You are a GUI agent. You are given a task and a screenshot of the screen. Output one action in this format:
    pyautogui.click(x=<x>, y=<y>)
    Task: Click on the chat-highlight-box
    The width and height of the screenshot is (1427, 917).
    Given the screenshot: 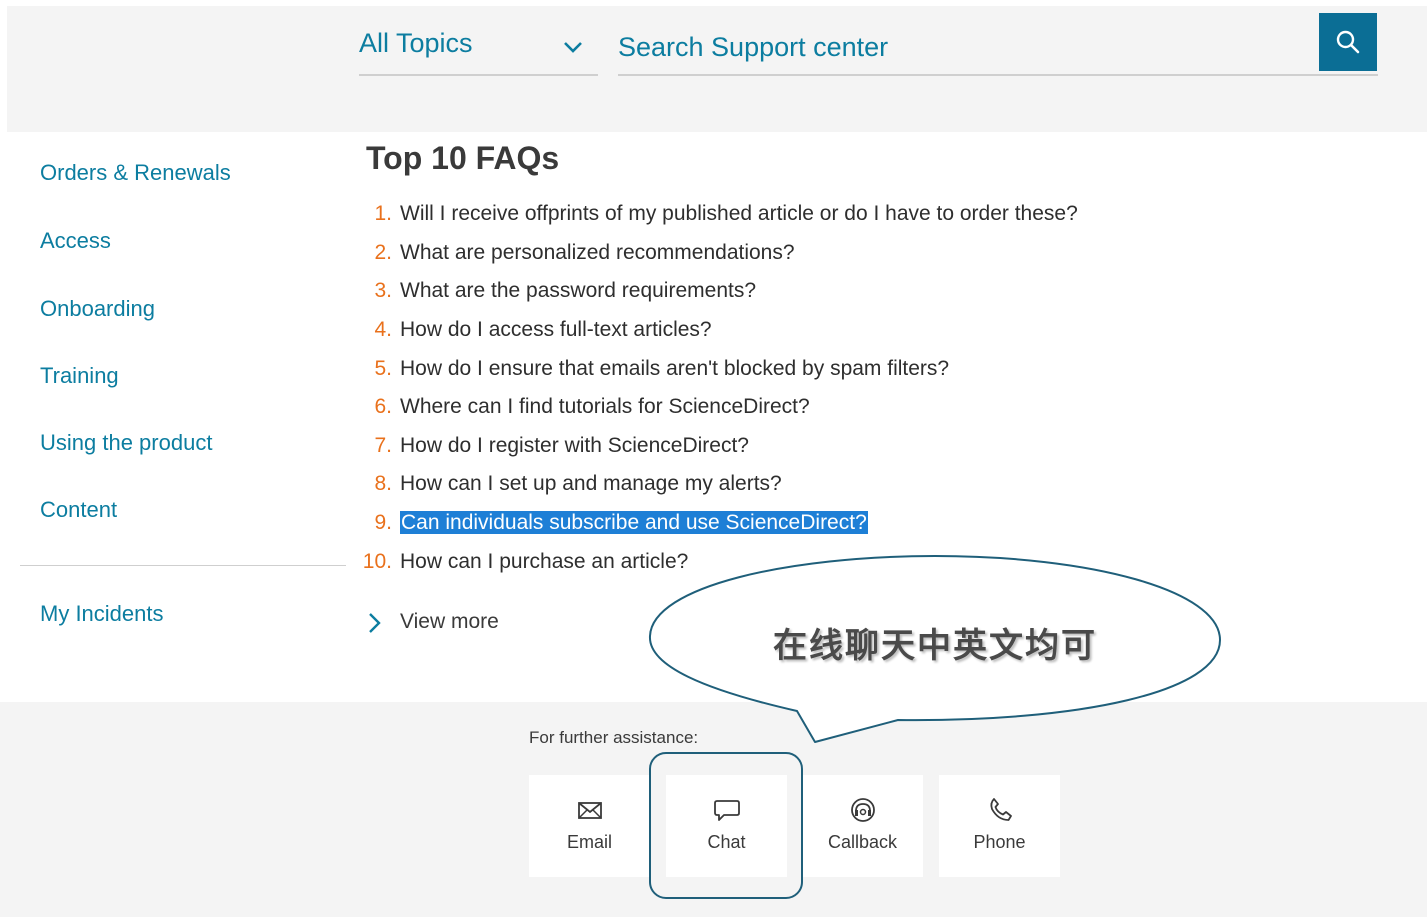 What is the action you would take?
    pyautogui.click(x=726, y=825)
    